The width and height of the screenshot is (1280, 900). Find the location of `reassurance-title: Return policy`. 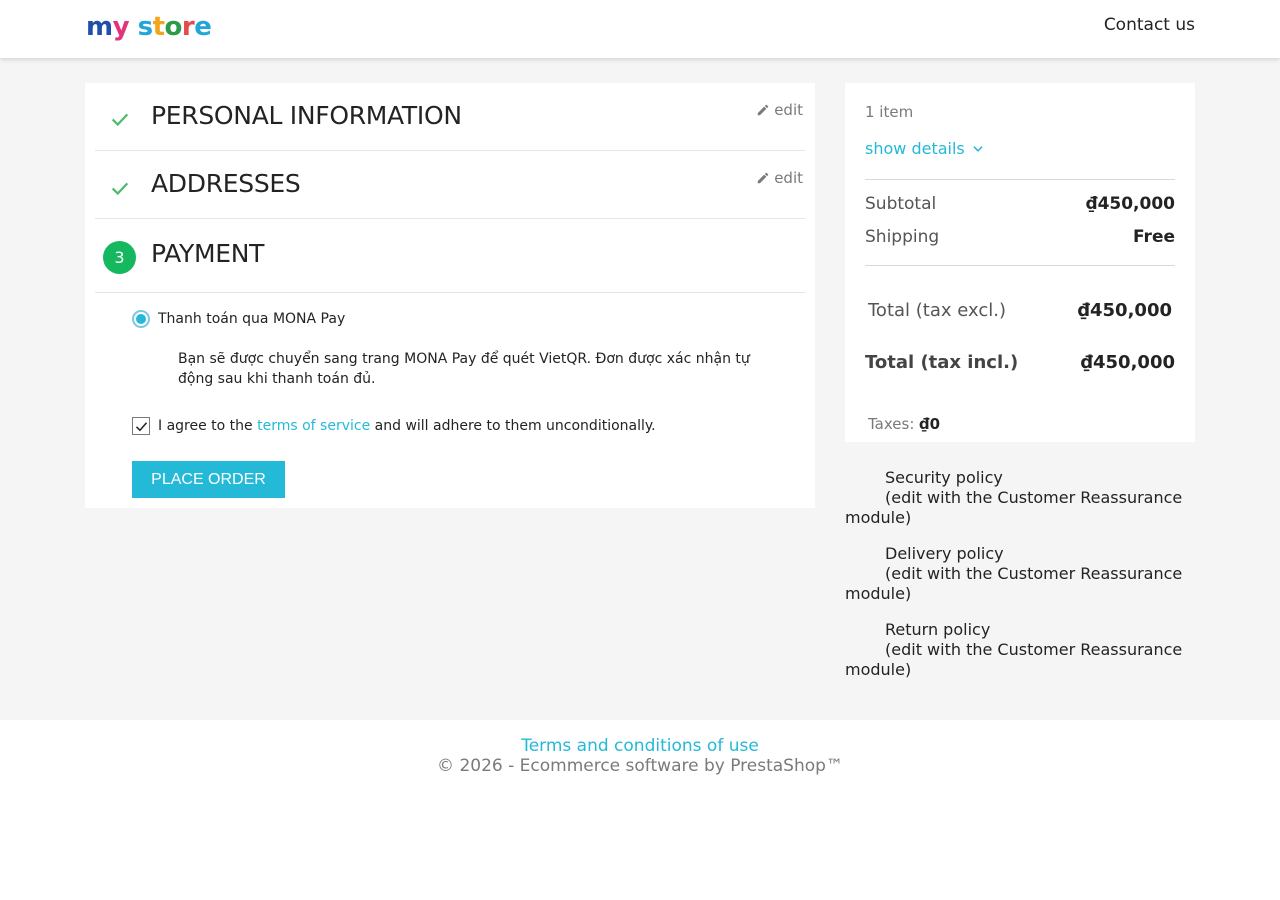

reassurance-title: Return policy is located at coordinates (938, 629).